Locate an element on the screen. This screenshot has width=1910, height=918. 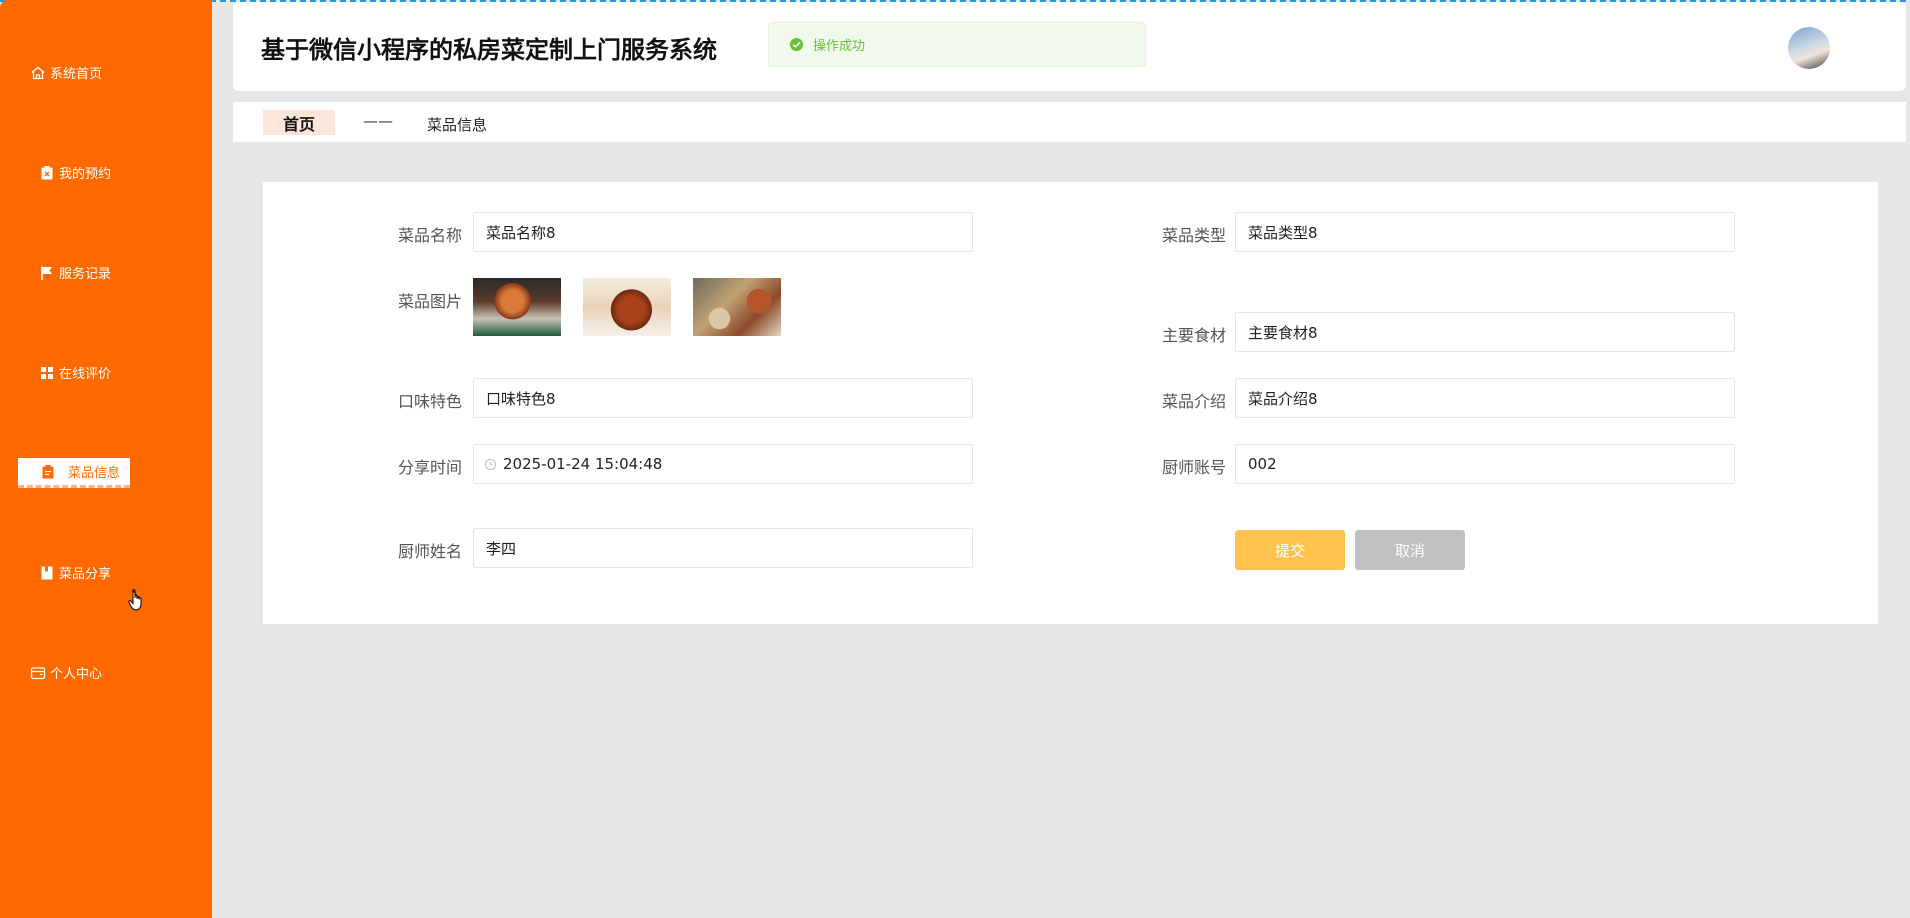
sidebar-item-appointments: 我的预约 is located at coordinates (75, 172).